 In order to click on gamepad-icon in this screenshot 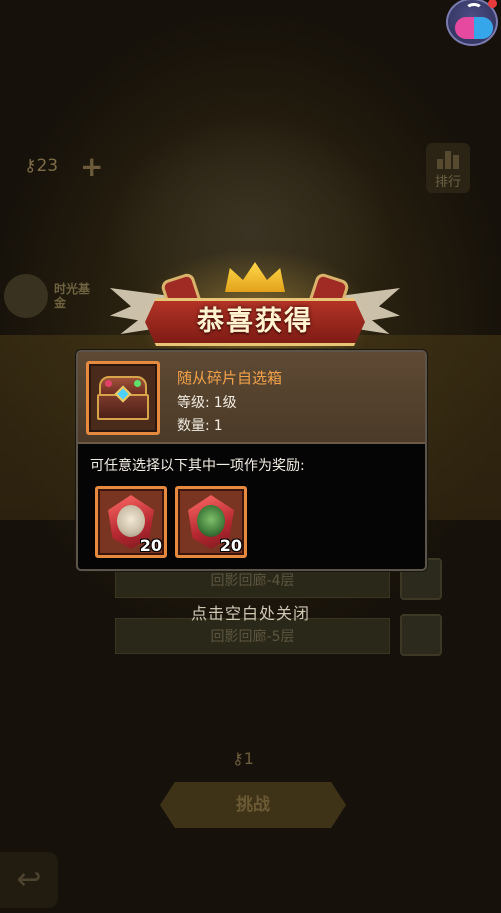, I will do `click(472, 23)`.